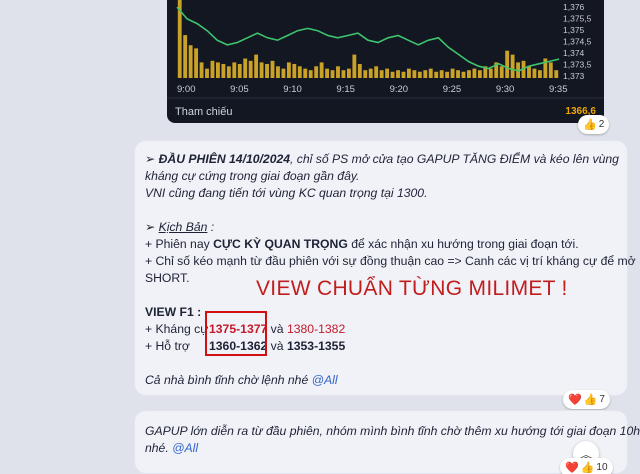  Describe the element at coordinates (224, 159) in the screenshot. I see `session-title: ĐẦU PHIÊN 14/10/2024` at that location.